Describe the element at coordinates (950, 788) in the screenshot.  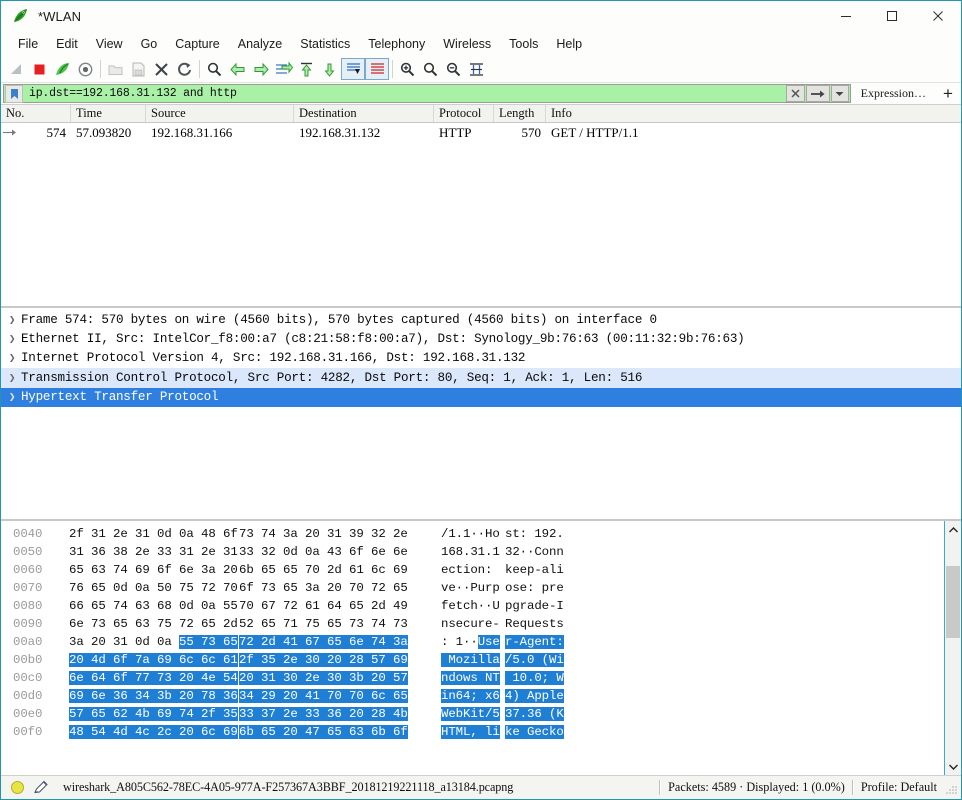
I see `resize-grip-icon` at that location.